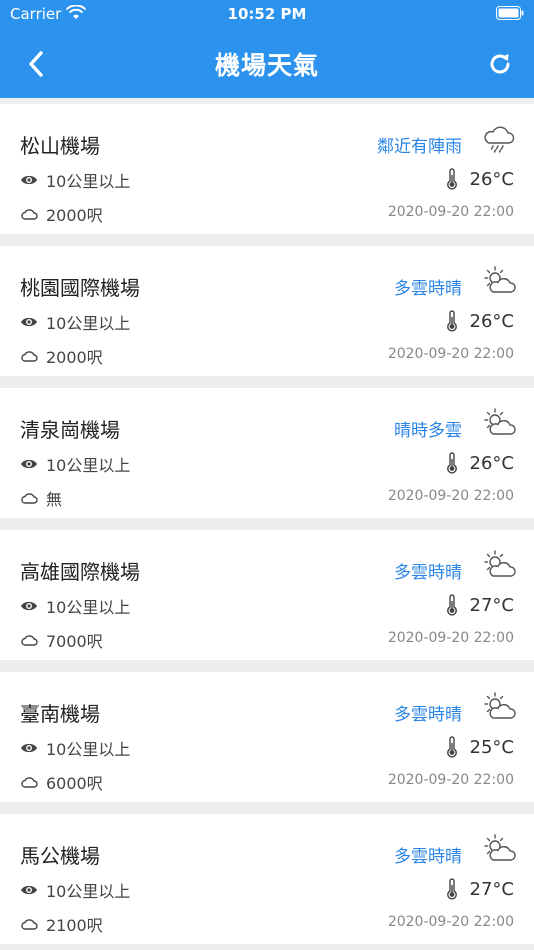  What do you see at coordinates (60, 146) in the screenshot?
I see `airport-name: 松山機場` at bounding box center [60, 146].